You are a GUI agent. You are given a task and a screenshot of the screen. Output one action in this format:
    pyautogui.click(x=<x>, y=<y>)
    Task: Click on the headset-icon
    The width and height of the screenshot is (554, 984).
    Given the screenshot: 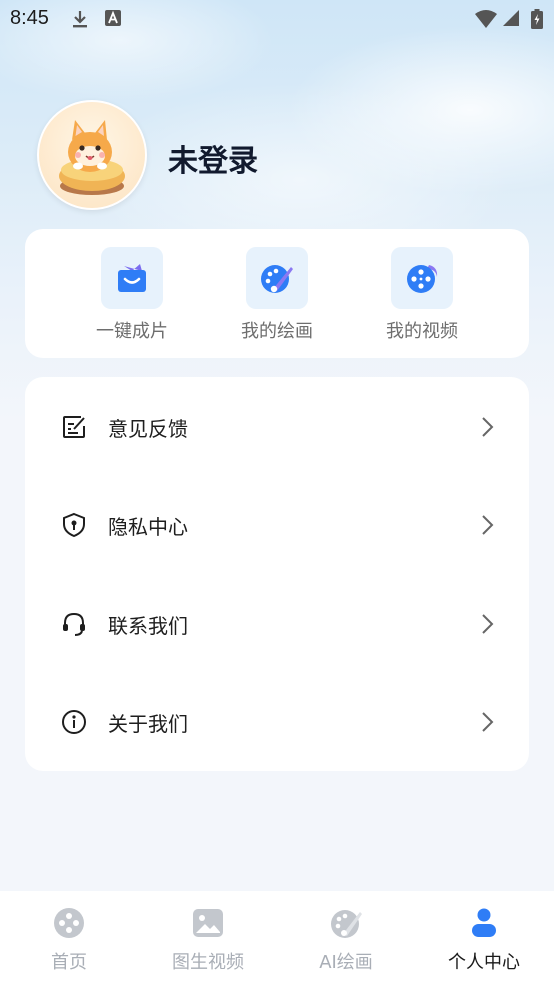 What is the action you would take?
    pyautogui.click(x=74, y=624)
    